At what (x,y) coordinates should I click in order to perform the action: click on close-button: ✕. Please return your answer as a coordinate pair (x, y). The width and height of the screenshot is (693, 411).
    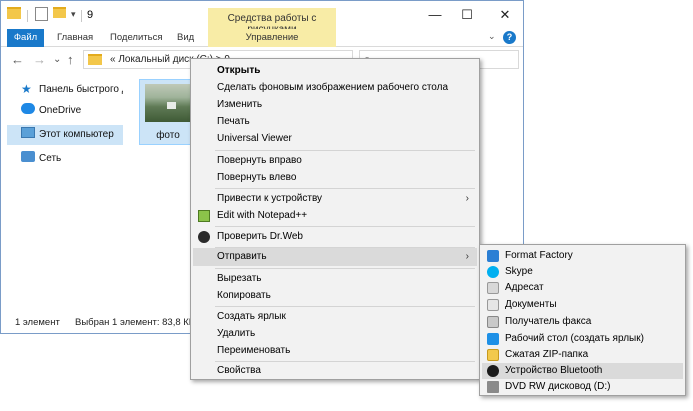
    Looking at the image, I should click on (505, 15).